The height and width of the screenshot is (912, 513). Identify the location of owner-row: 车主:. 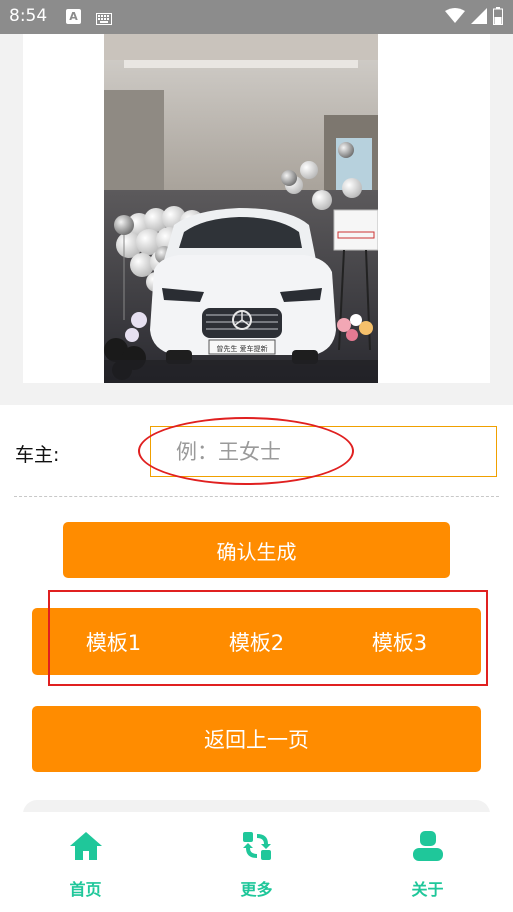
(256, 455).